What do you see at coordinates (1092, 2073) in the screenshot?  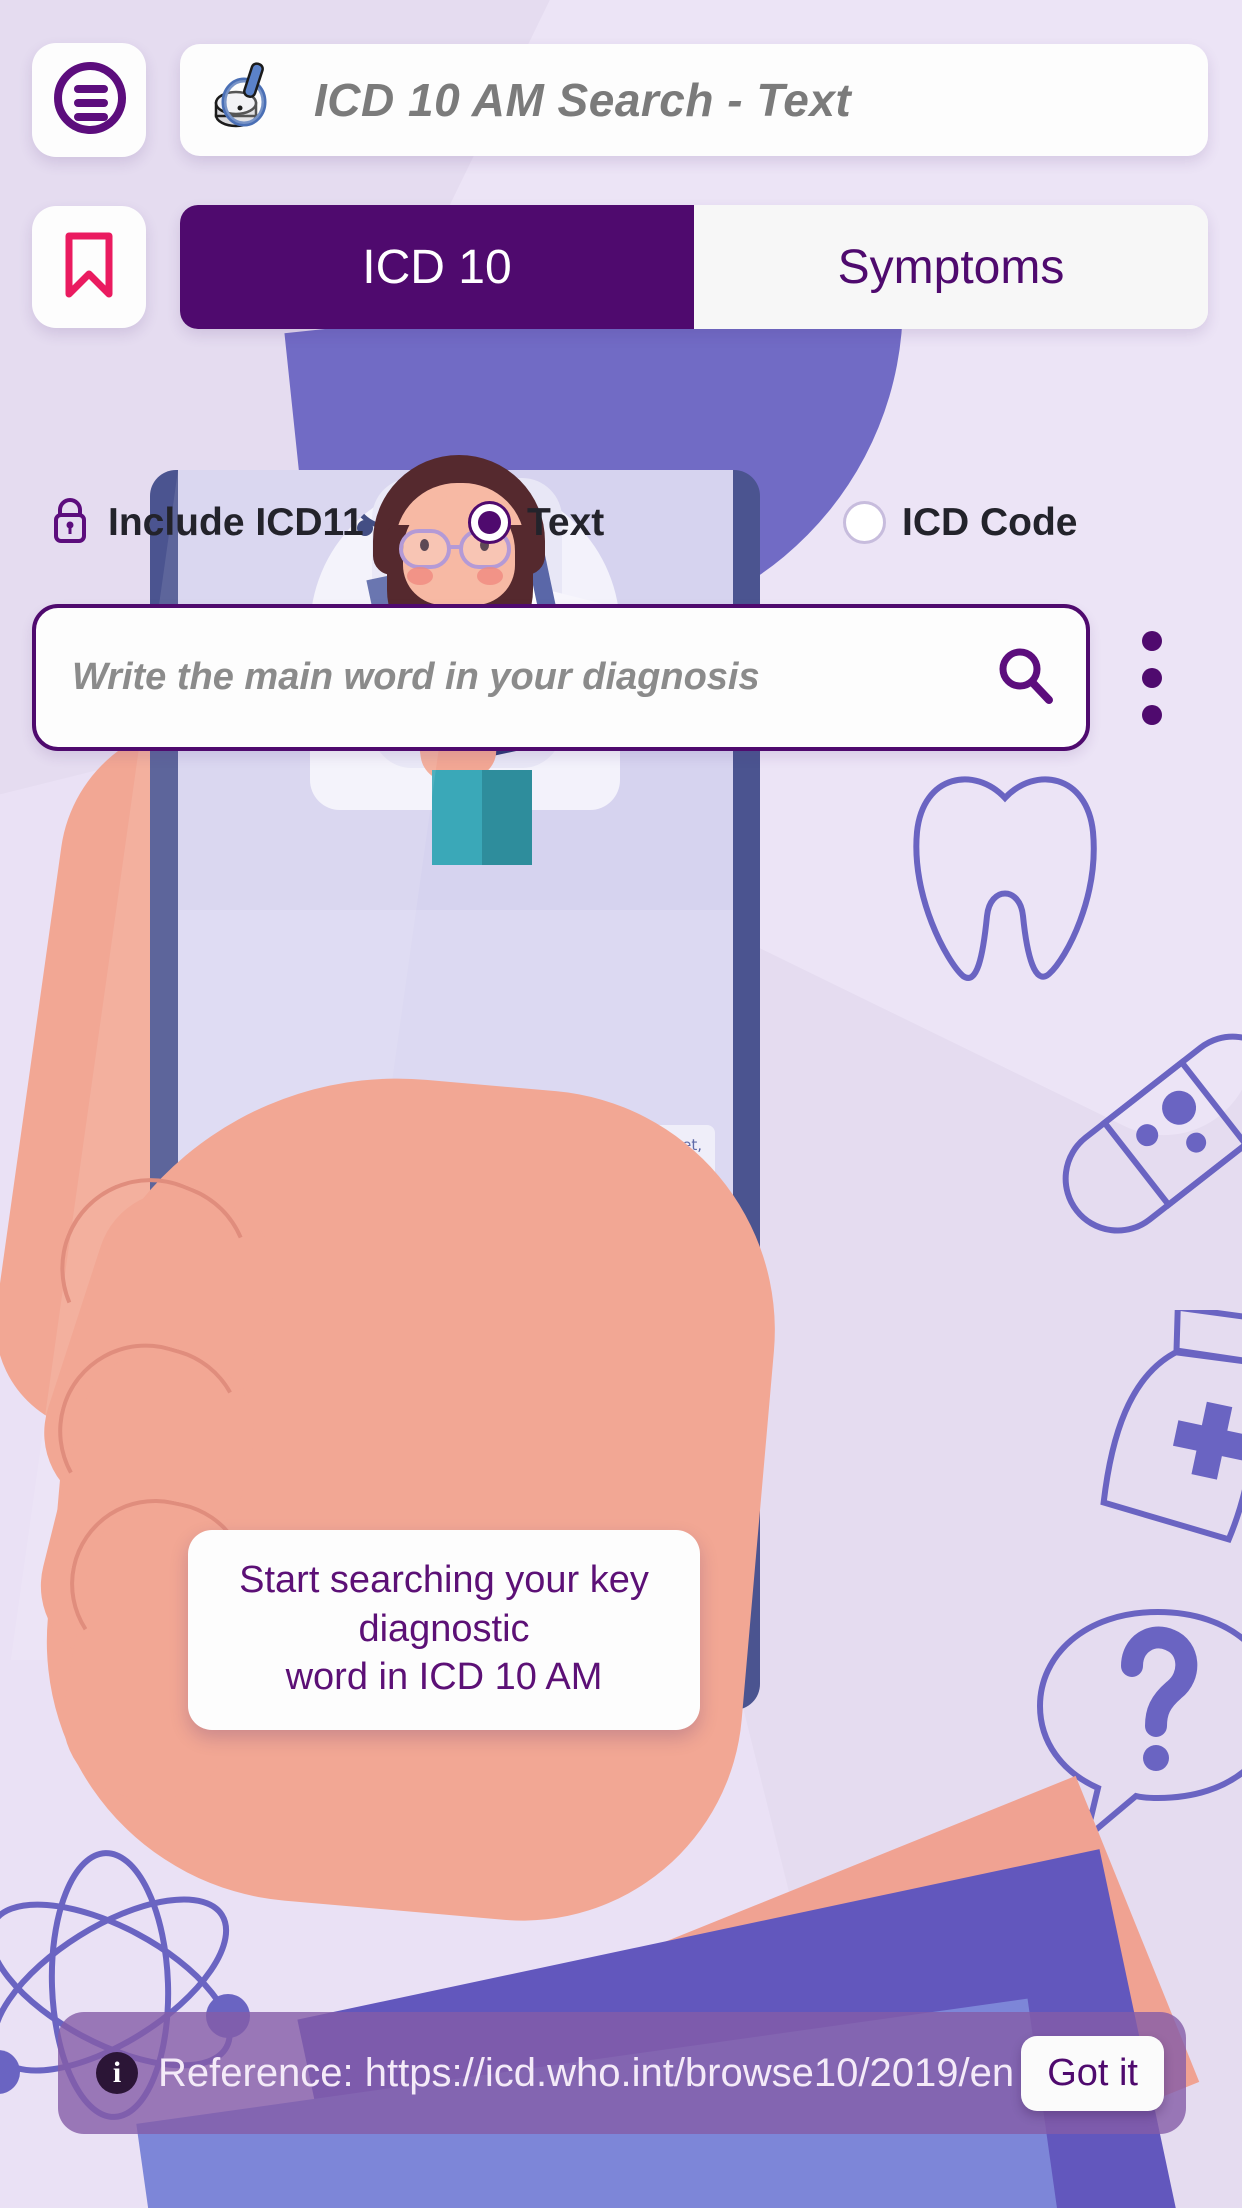 I see `got-it-button: Got it` at bounding box center [1092, 2073].